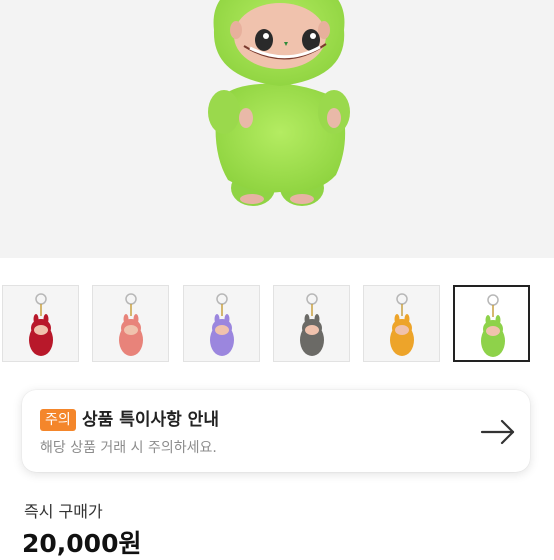 This screenshot has height=560, width=554. I want to click on notice-description: 해당 상품 거래 시 주의하세요., so click(128, 448).